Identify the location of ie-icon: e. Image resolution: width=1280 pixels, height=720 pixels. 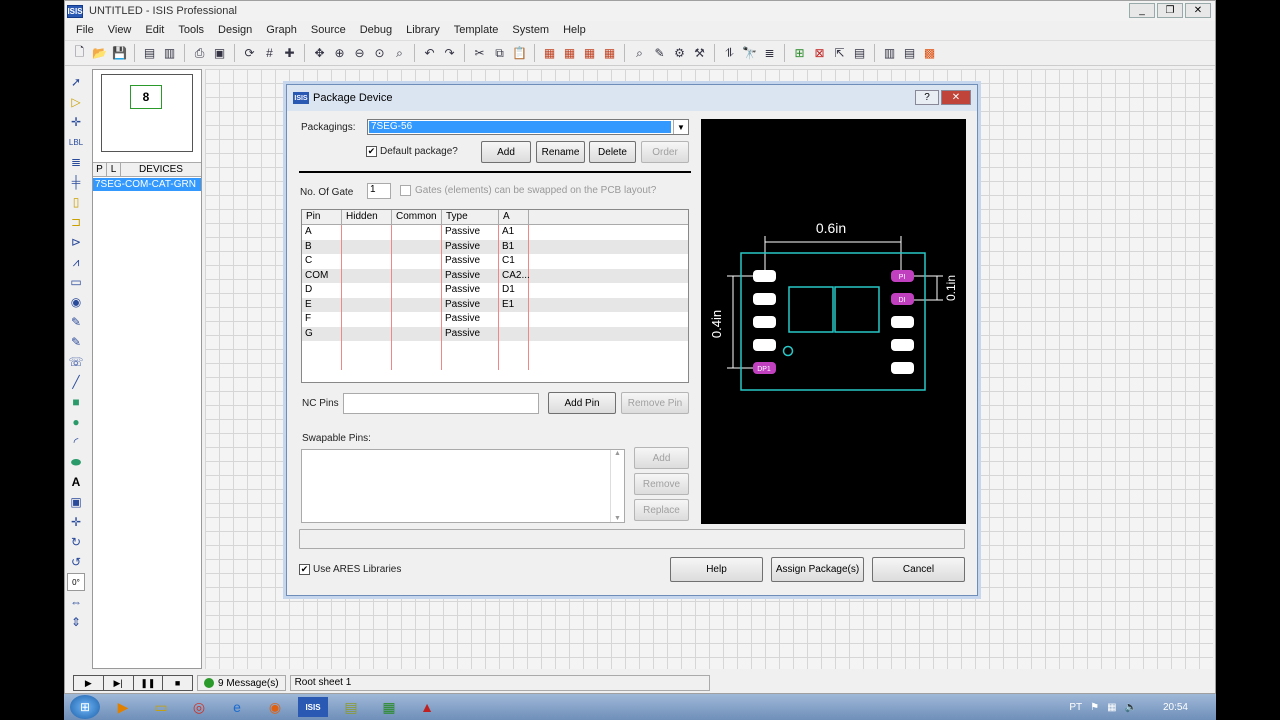
(237, 707).